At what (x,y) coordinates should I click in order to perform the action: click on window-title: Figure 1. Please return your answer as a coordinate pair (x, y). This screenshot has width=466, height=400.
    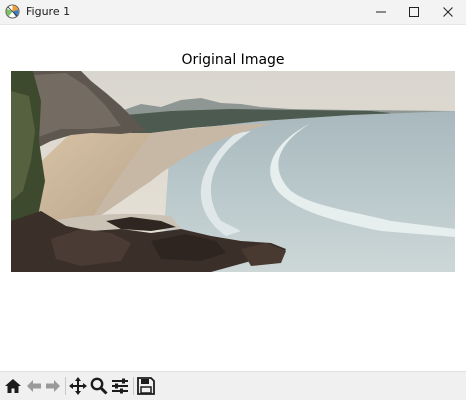
    Looking at the image, I should click on (48, 11).